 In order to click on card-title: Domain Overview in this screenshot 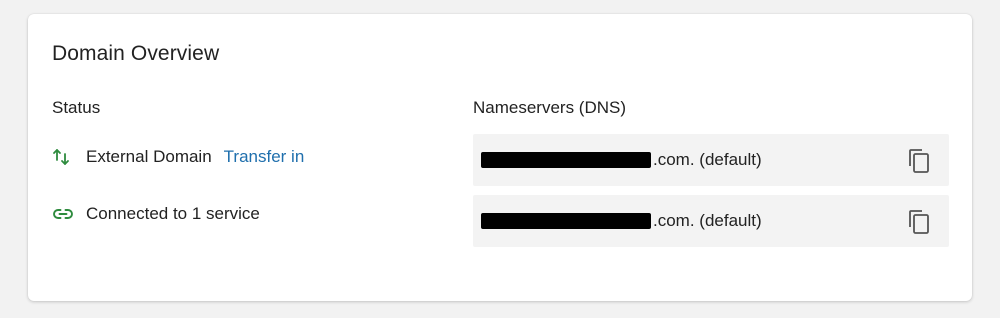, I will do `click(136, 53)`.